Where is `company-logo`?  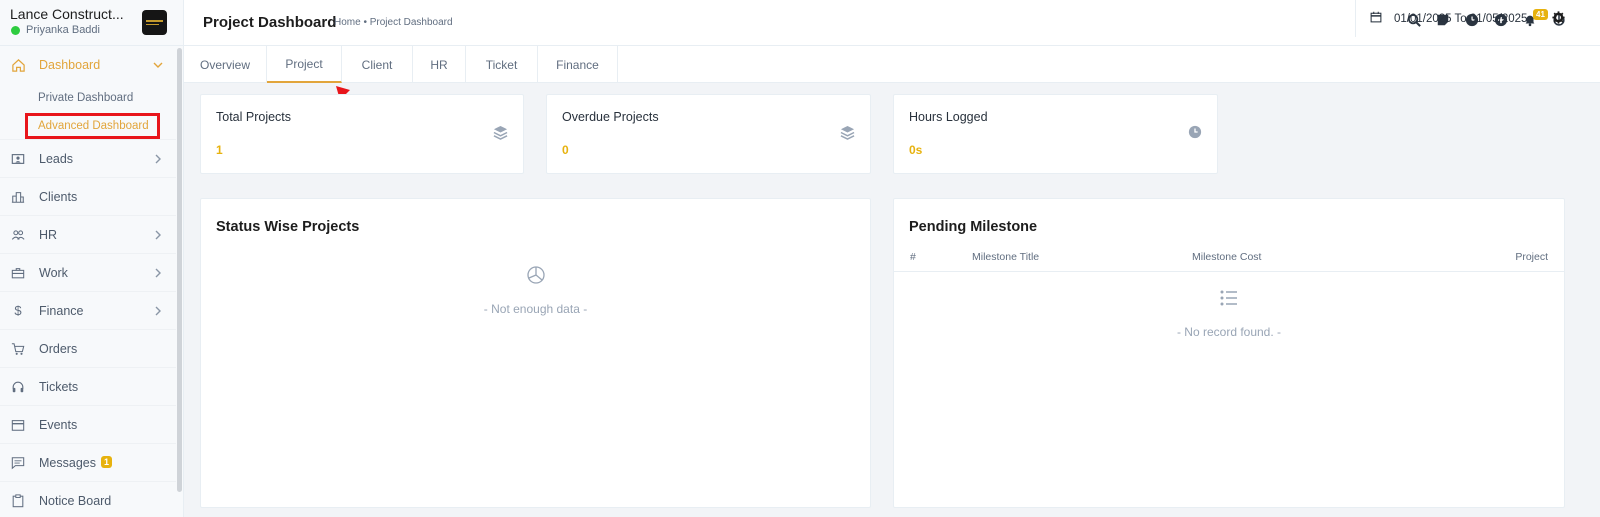
company-logo is located at coordinates (154, 22).